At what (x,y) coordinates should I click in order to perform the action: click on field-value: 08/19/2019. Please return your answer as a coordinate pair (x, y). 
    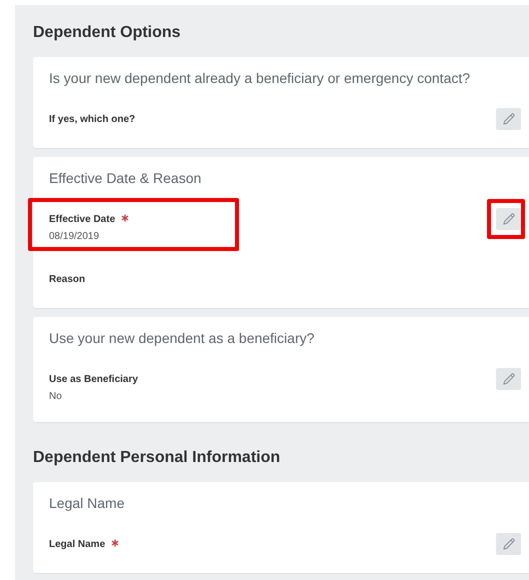
    Looking at the image, I should click on (74, 237).